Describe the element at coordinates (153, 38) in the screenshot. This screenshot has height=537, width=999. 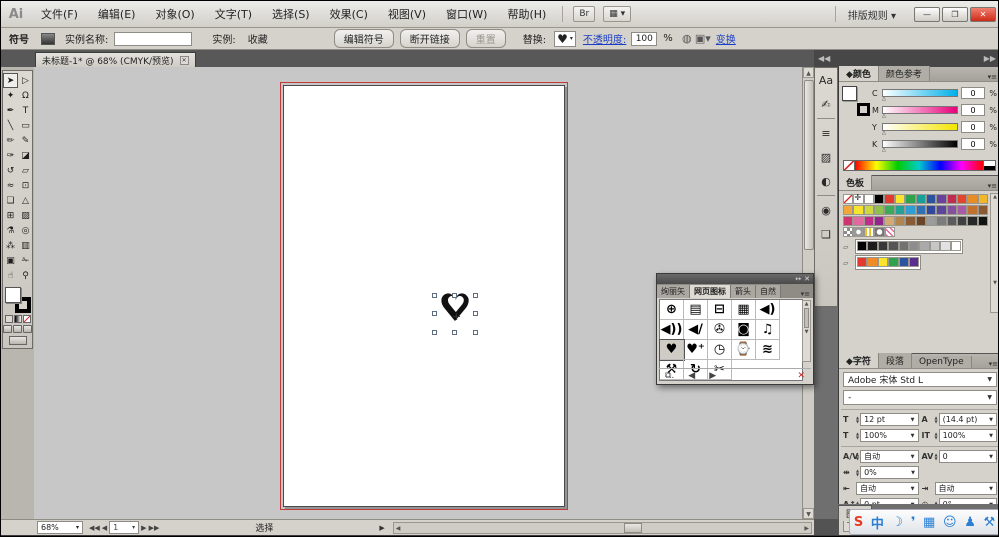
I see `instance-name-input` at that location.